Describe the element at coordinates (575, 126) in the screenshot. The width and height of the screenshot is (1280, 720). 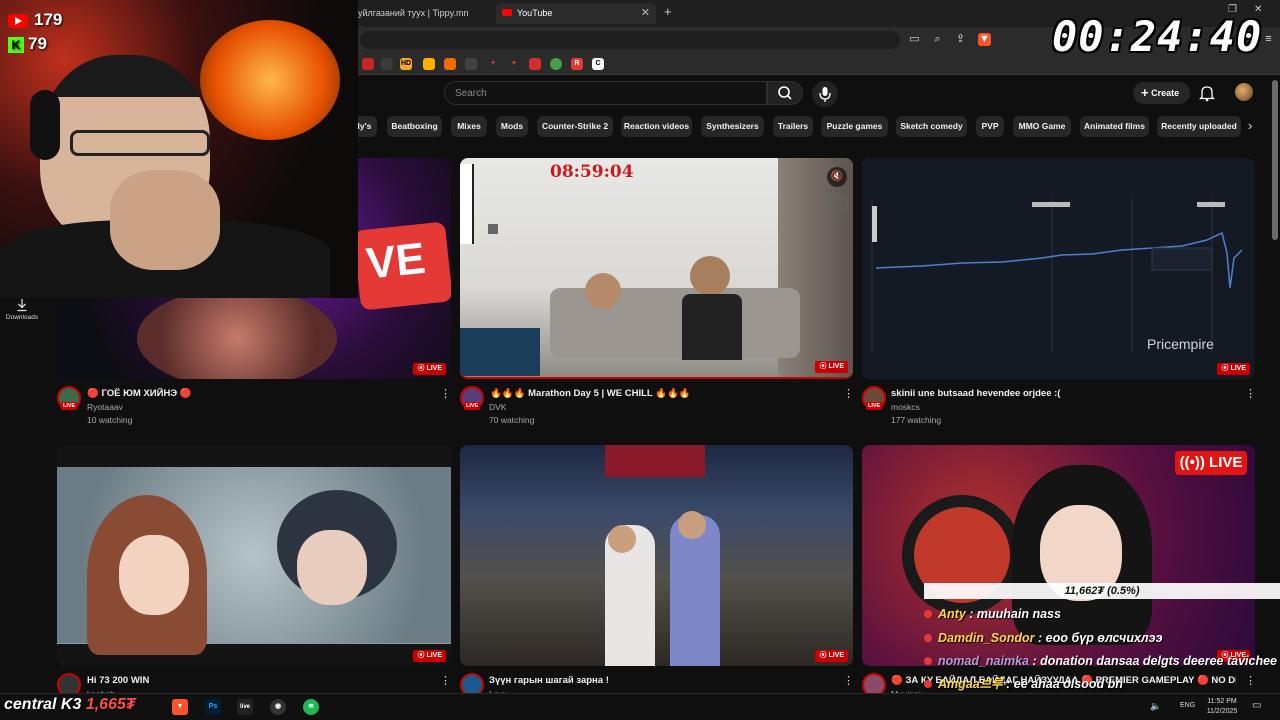
I see `chip-counter-strike-2: Counter-Strike 2` at that location.